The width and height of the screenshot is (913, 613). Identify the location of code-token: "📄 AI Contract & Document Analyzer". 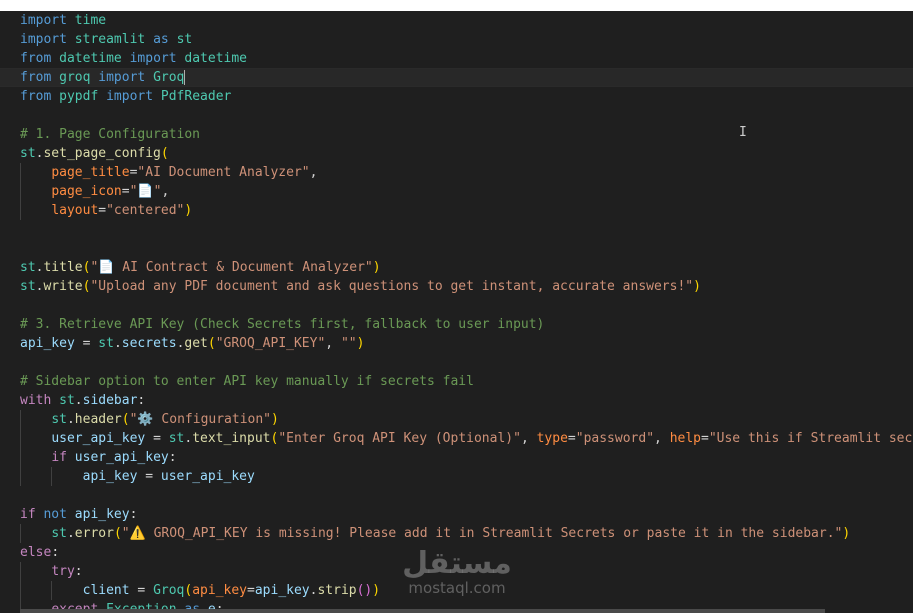
(231, 267).